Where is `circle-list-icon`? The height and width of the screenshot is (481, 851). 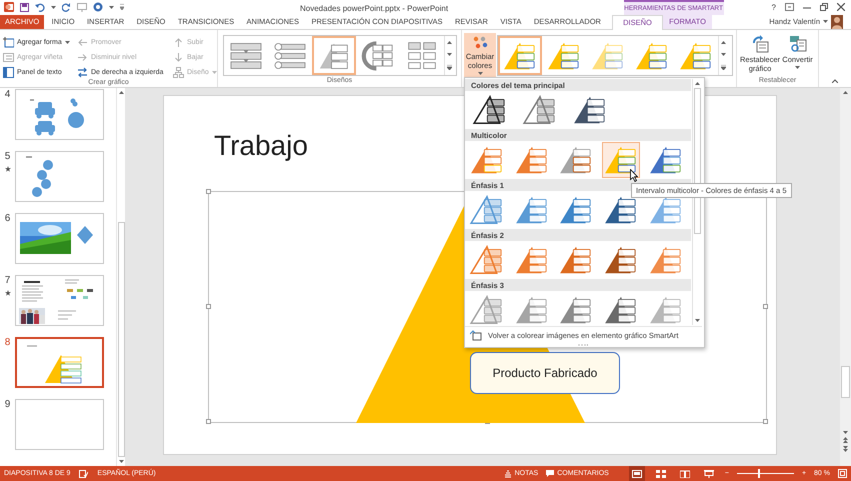 circle-list-icon is located at coordinates (290, 55).